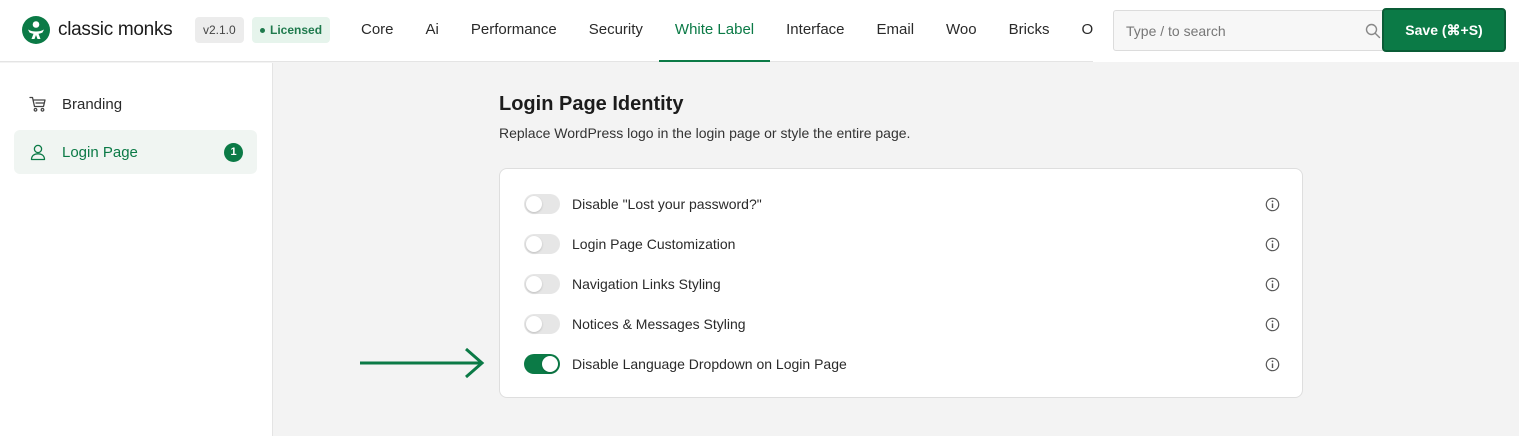 This screenshot has width=1519, height=436. Describe the element at coordinates (654, 244) in the screenshot. I see `setting-label: Login Page Customization` at that location.